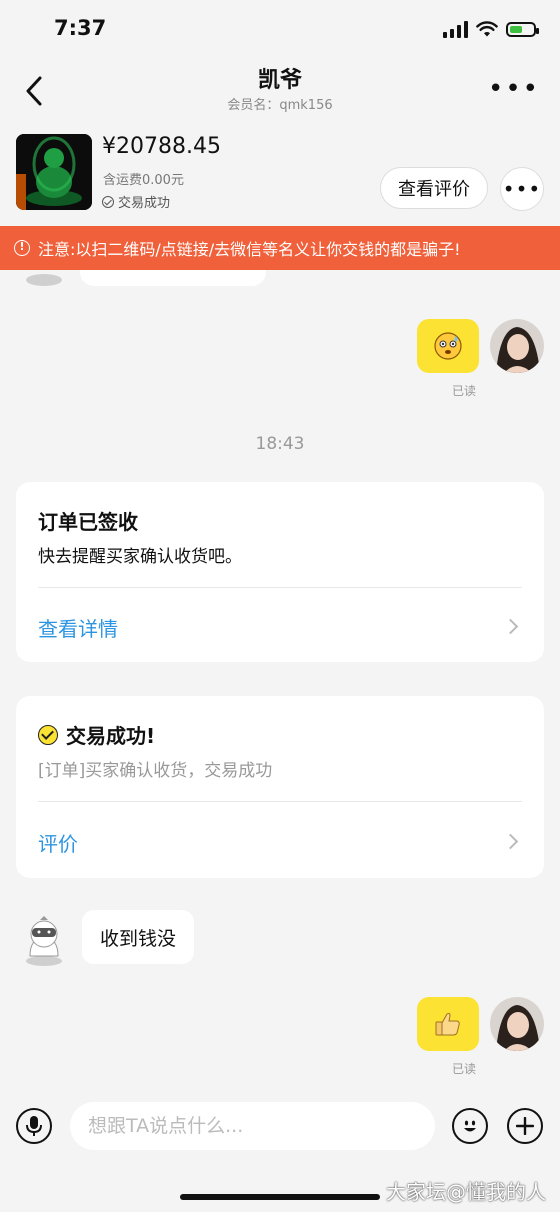 Image resolution: width=560 pixels, height=1212 pixels. I want to click on member-name: 会员名：qmk156, so click(280, 105).